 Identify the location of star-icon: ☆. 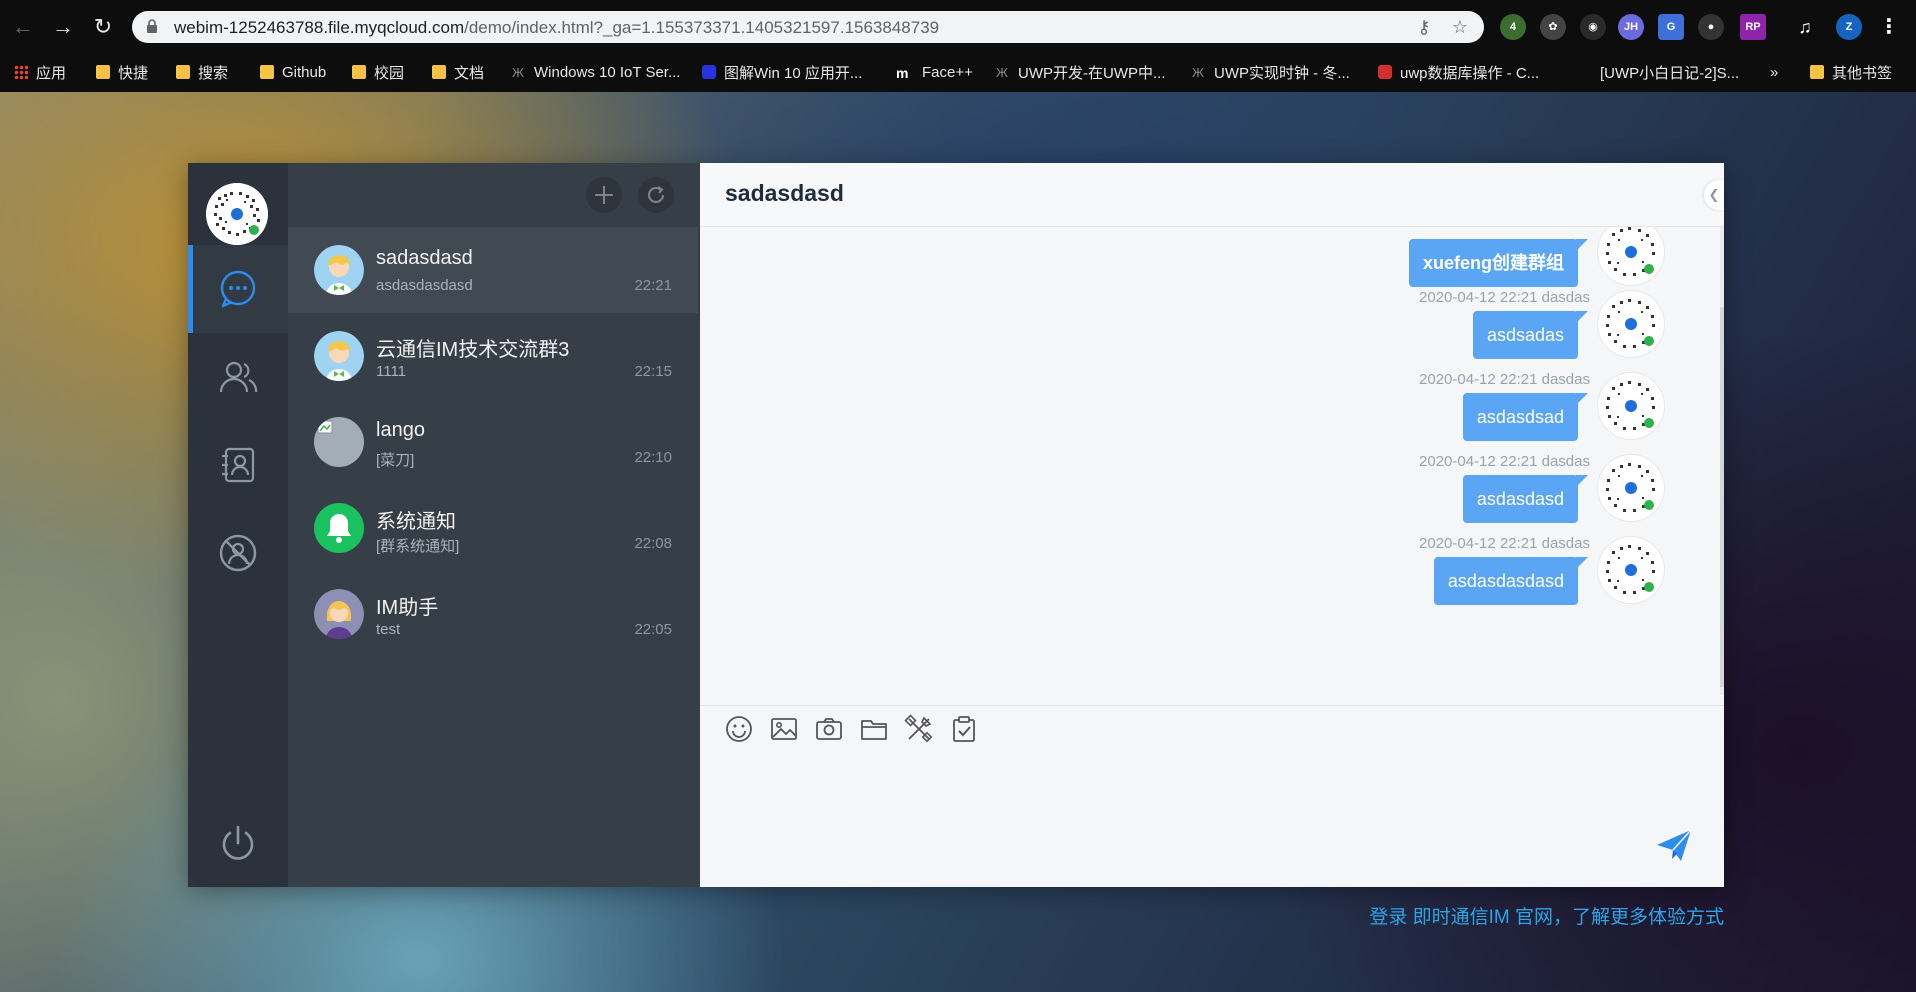
(1460, 27).